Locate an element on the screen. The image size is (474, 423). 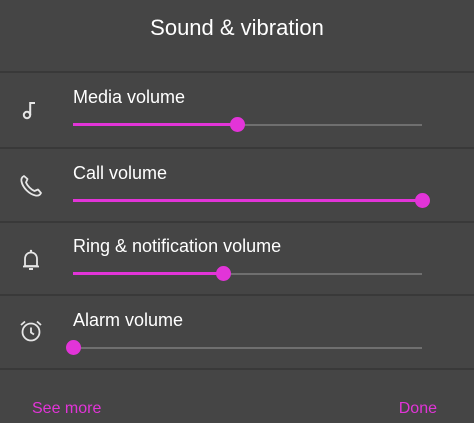
alarm-clock-icon is located at coordinates (31, 331).